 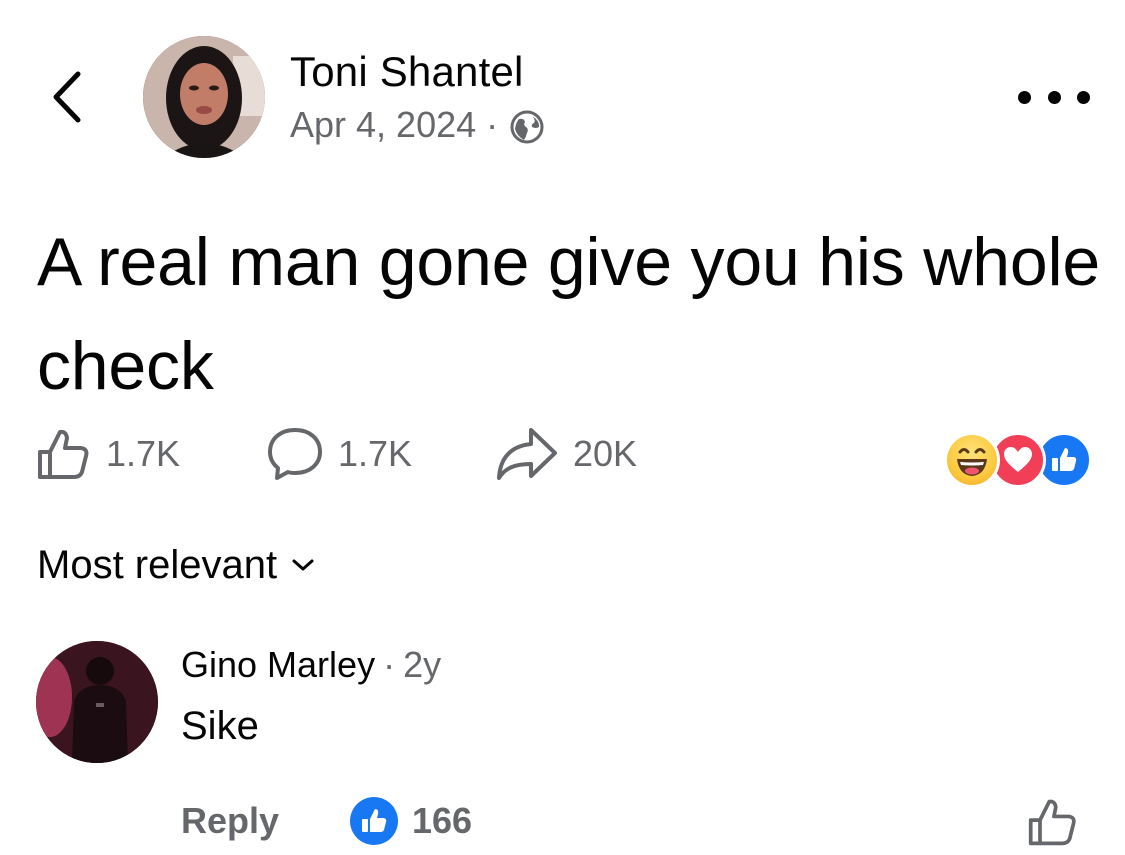 What do you see at coordinates (230, 821) in the screenshot?
I see `reply-button: Reply` at bounding box center [230, 821].